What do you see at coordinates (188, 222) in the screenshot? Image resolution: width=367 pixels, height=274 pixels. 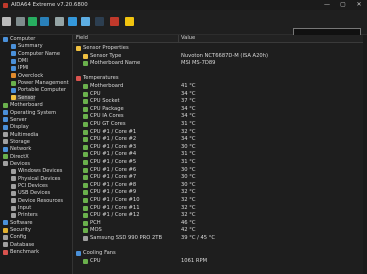 I see `value-cell: 46 °C` at bounding box center [188, 222].